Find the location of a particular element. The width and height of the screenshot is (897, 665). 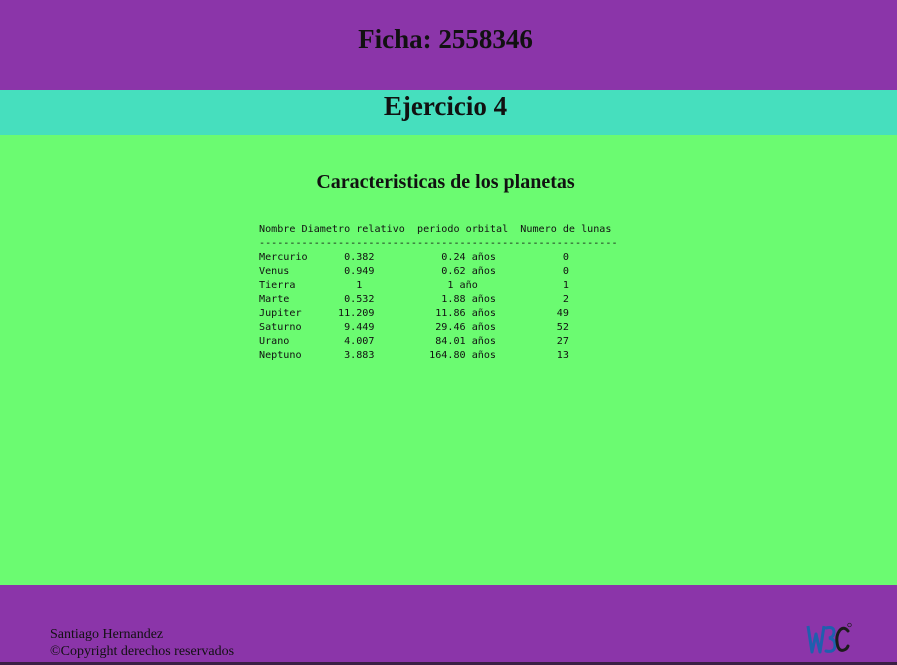

table-row: Saturno 9.449 29.46 años 52 is located at coordinates (414, 327).